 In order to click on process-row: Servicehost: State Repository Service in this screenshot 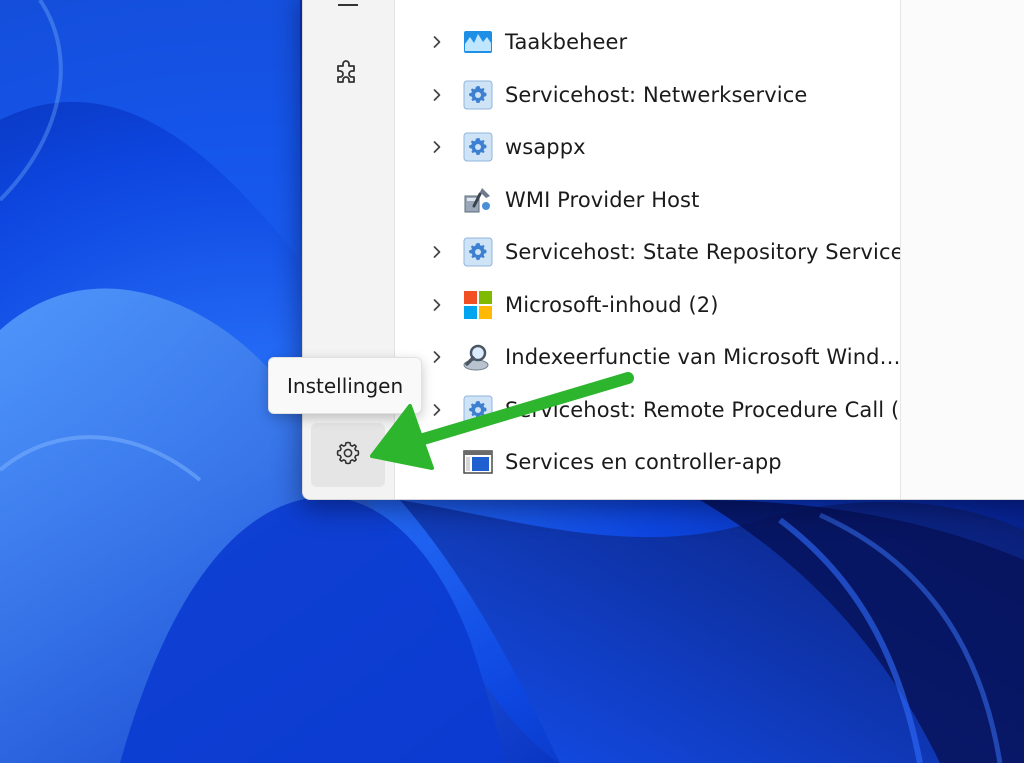, I will do `click(649, 252)`.